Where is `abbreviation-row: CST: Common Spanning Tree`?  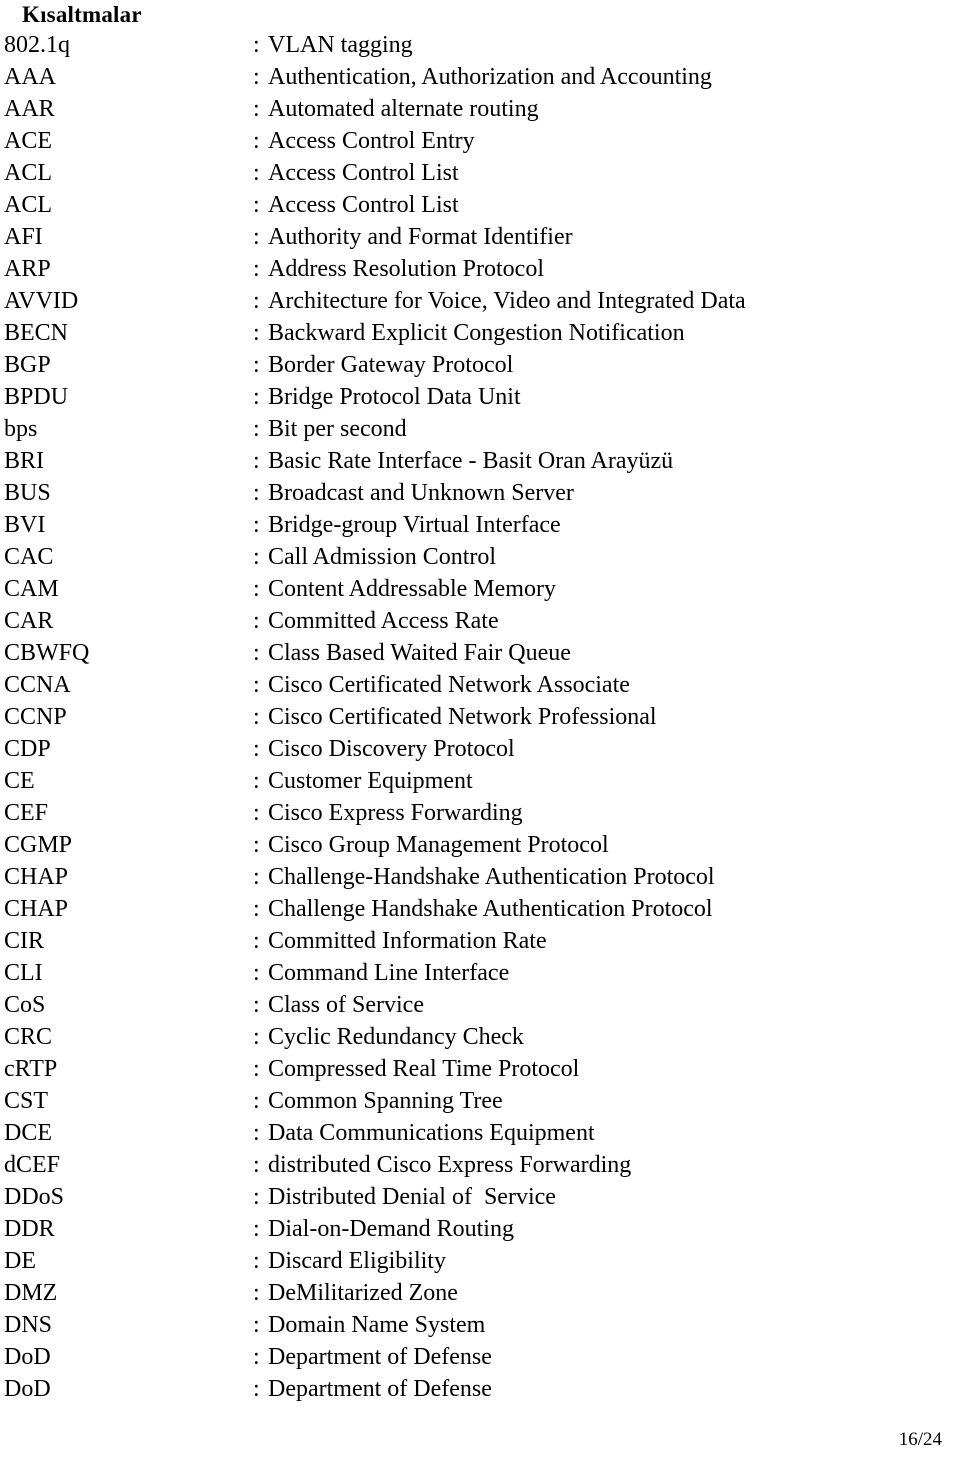
abbreviation-row: CST: Common Spanning Tree is located at coordinates (480, 1101).